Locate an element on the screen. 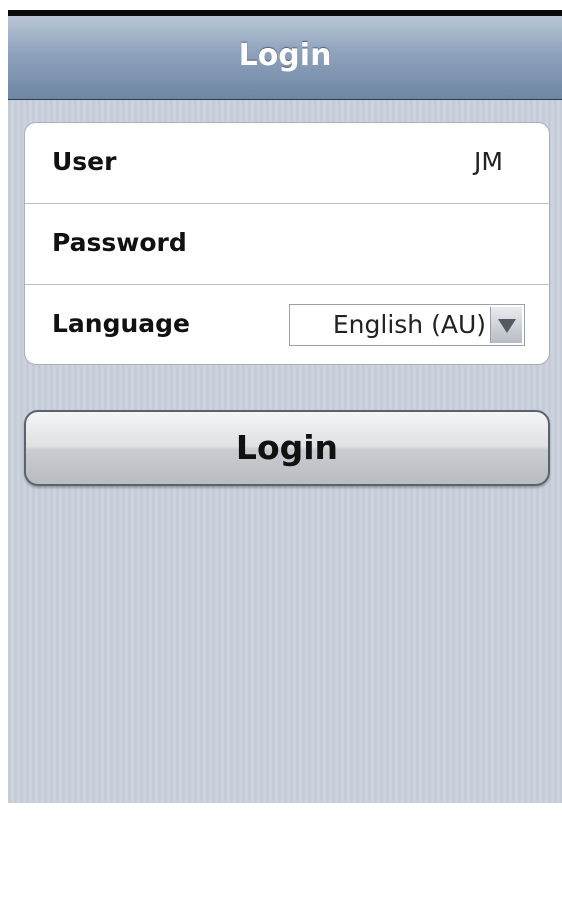 The width and height of the screenshot is (562, 903). language-row: Language English (AU) is located at coordinates (287, 324).